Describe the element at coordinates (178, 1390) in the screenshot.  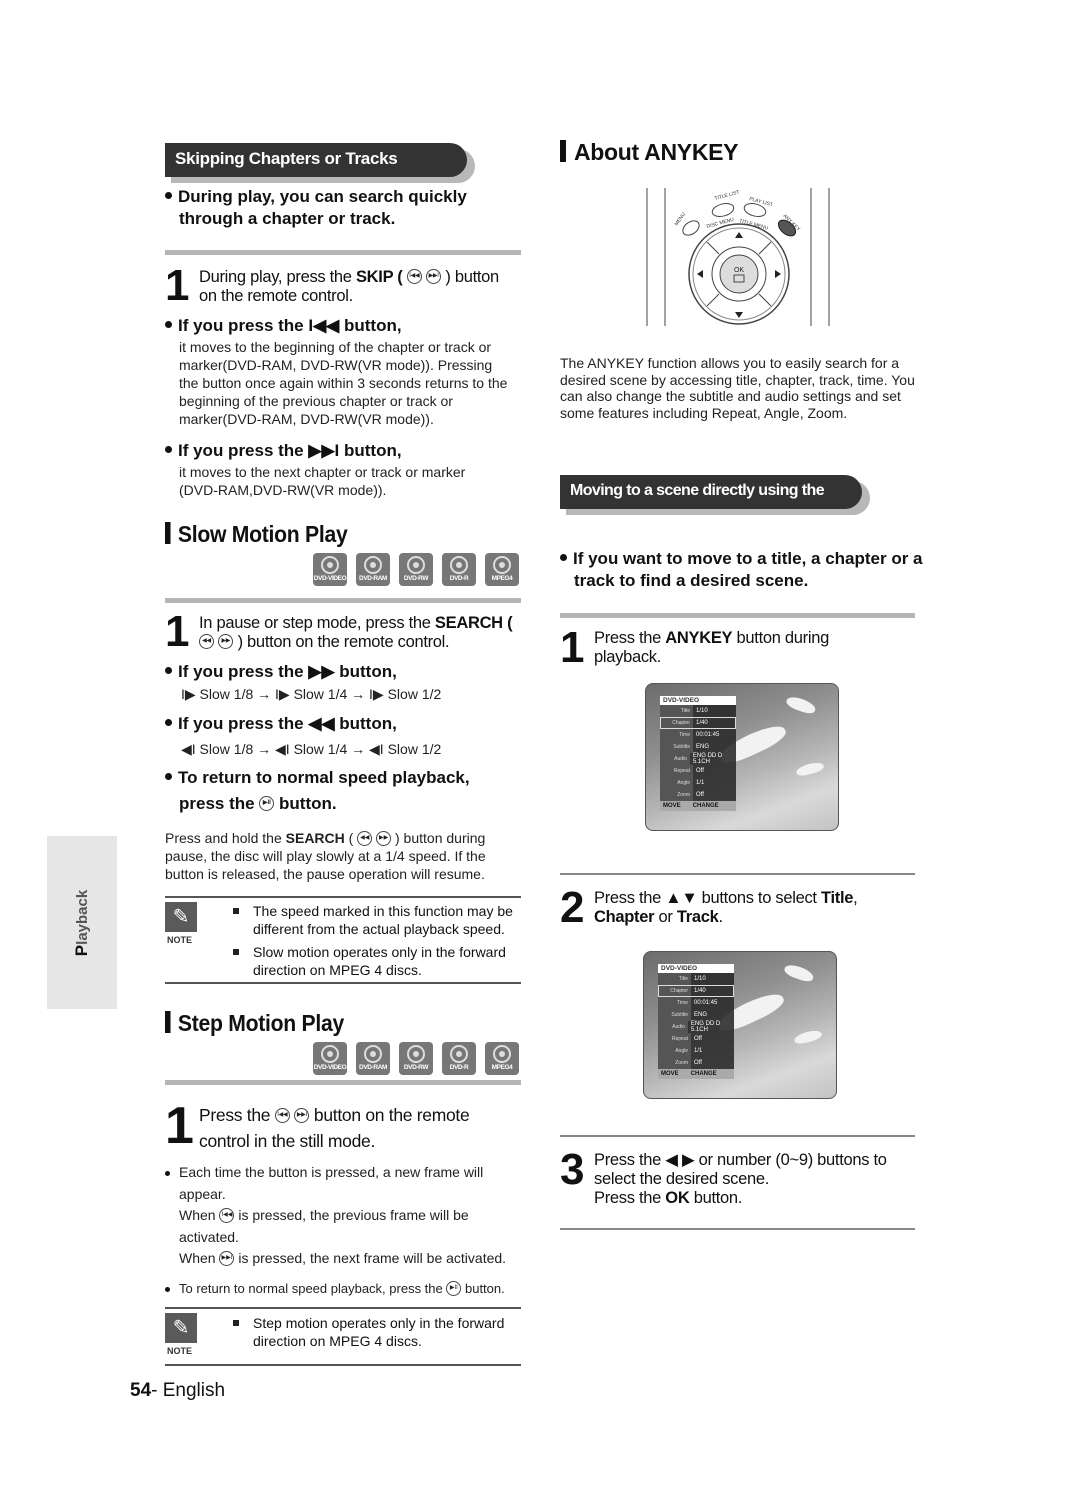
I see `page-number: 54- English` at that location.